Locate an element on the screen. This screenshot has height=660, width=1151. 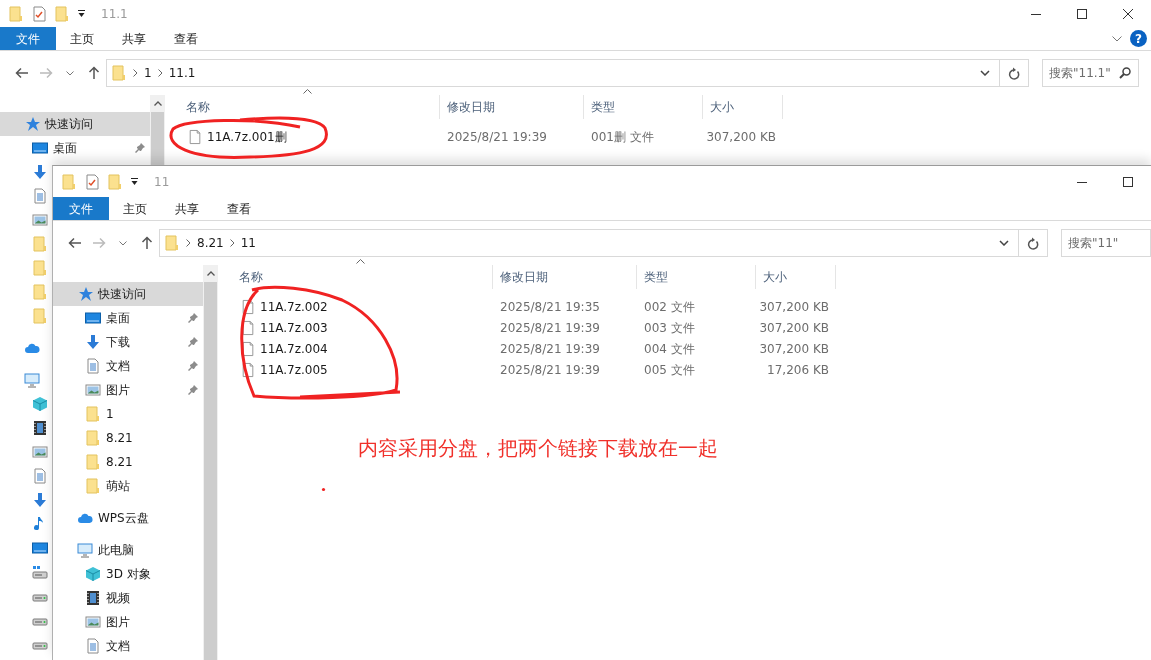
file-name-cell: 11A.7z.002 is located at coordinates (362, 306).